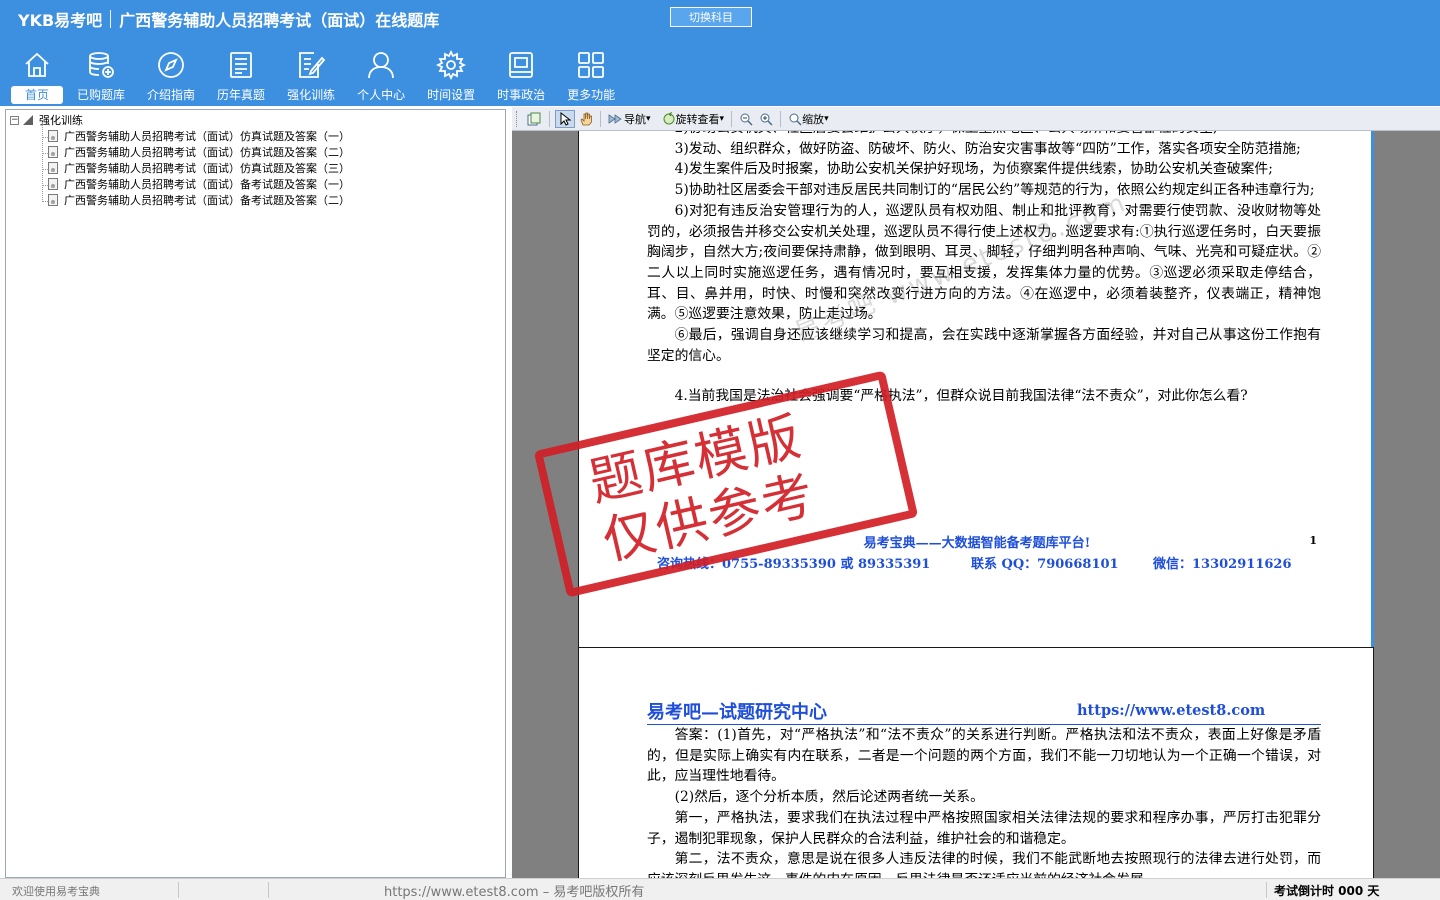 The width and height of the screenshot is (1440, 900). I want to click on nav-past-exams: 历年真题, so click(241, 75).